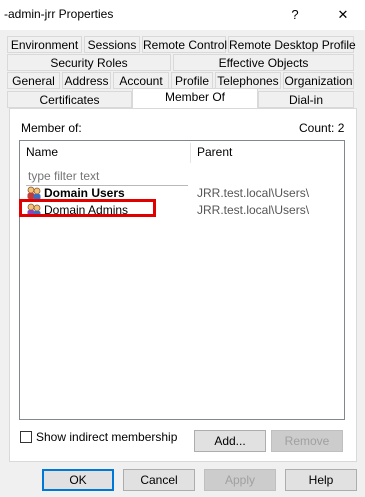  What do you see at coordinates (307, 441) in the screenshot?
I see `remove-button: Remove` at bounding box center [307, 441].